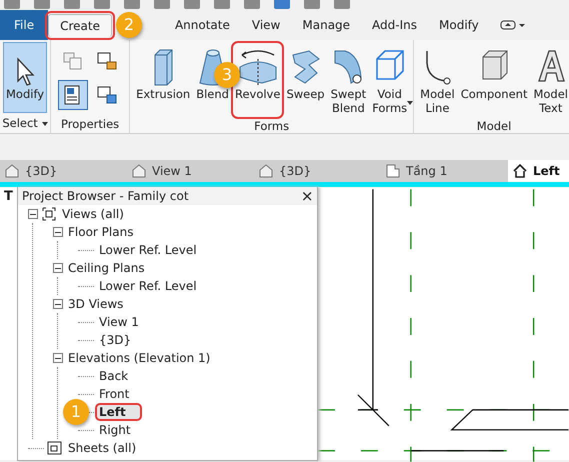 The width and height of the screenshot is (569, 462). Describe the element at coordinates (55, 448) in the screenshot. I see `sheets-icon` at that location.